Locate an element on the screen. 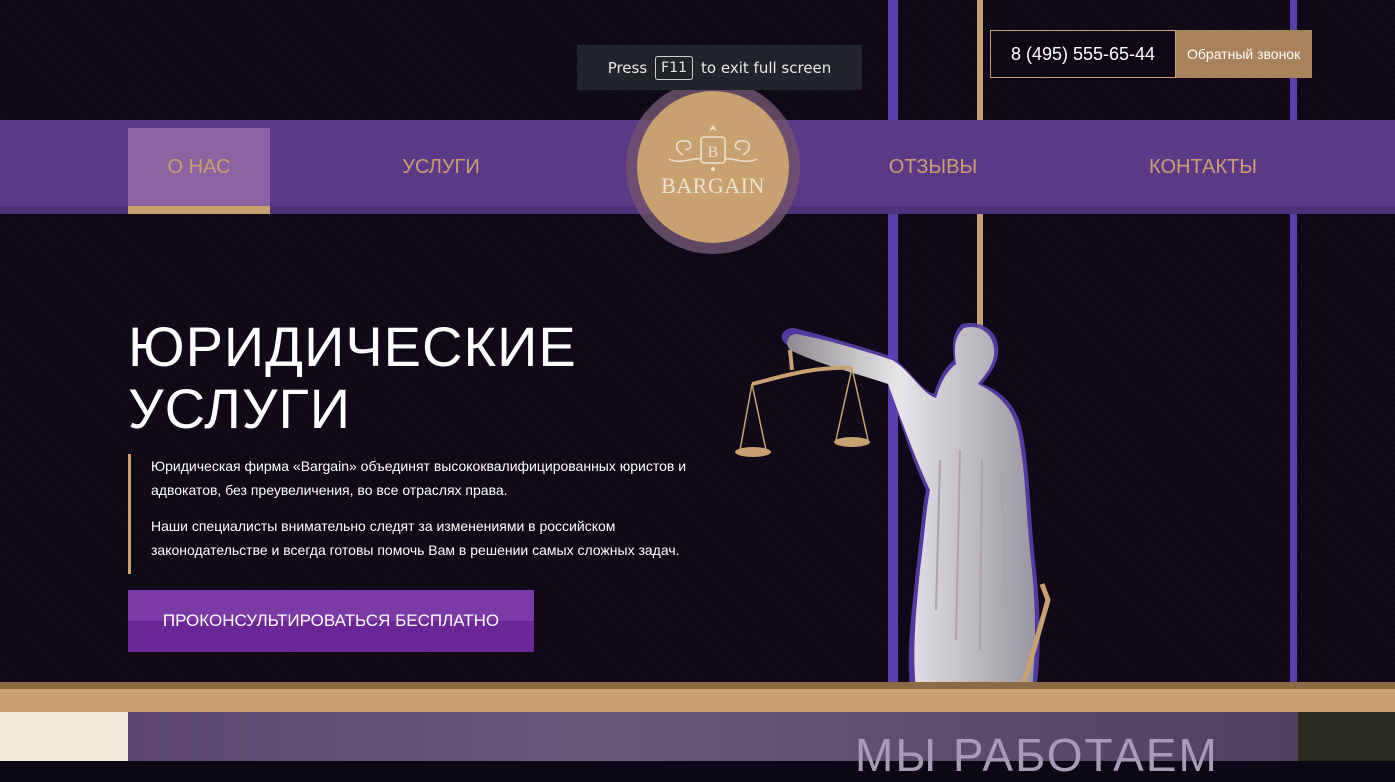  logo-text: BARGAIN is located at coordinates (713, 185).